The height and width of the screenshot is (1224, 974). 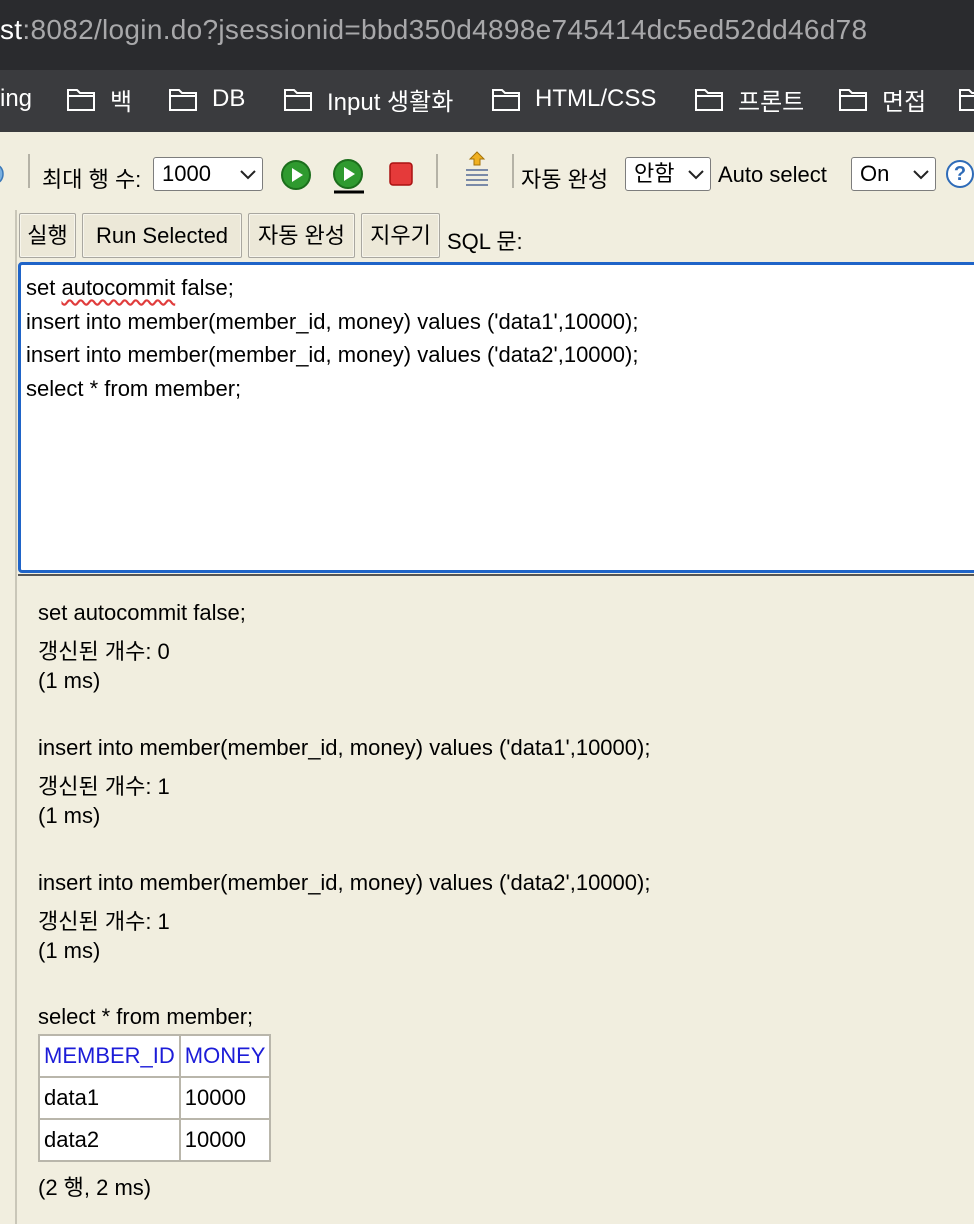 What do you see at coordinates (104, 651) in the screenshot?
I see `result-updated-count: 갱신된 개수: 0` at bounding box center [104, 651].